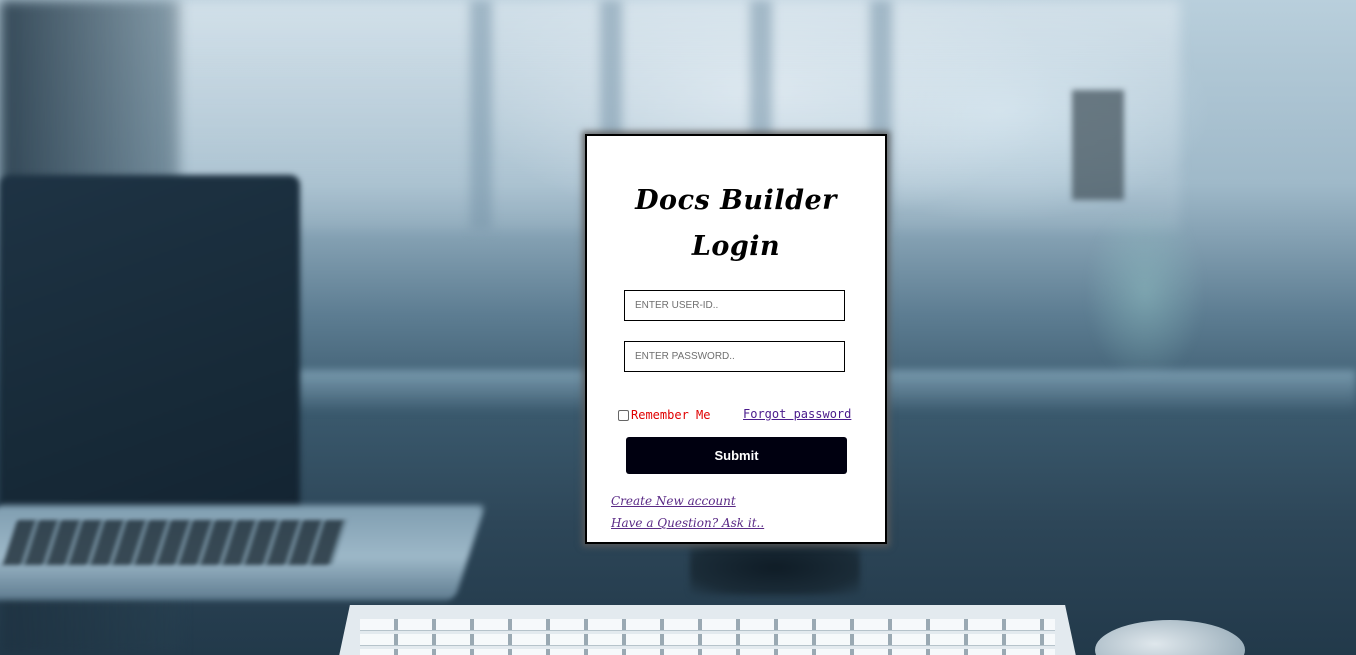 This screenshot has height=655, width=1356. Describe the element at coordinates (736, 224) in the screenshot. I see `page-title: Docs Builder Login` at that location.